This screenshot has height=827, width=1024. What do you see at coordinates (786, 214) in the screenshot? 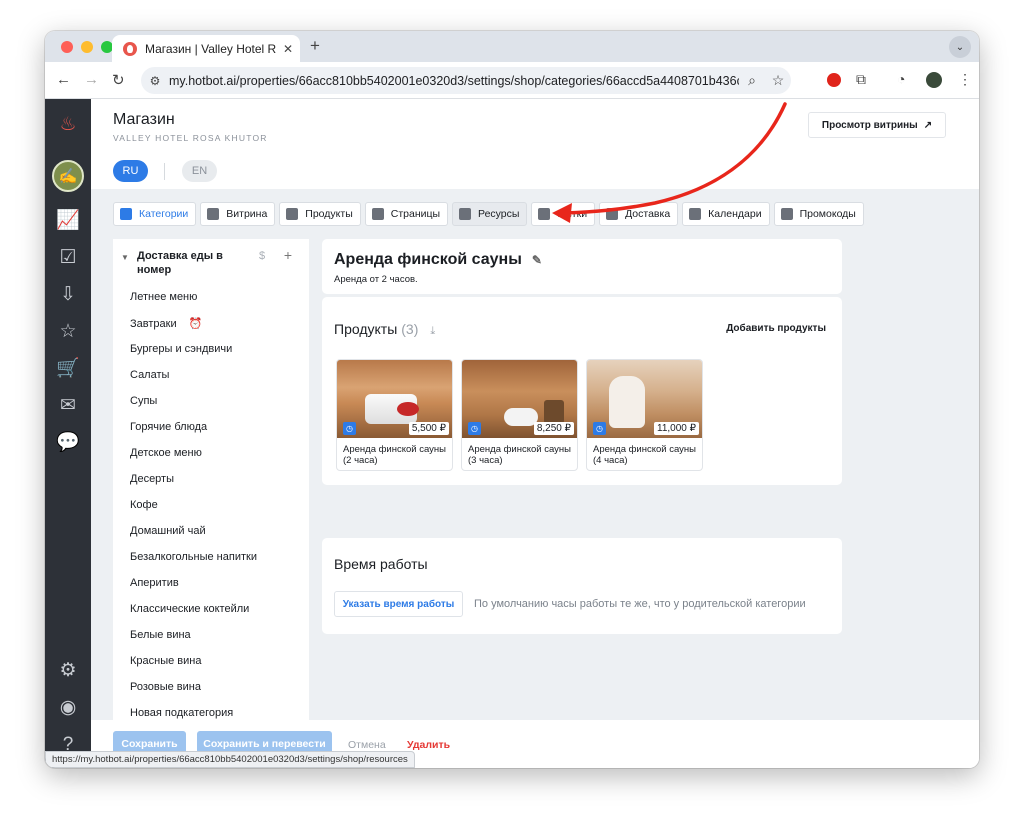
I see `coupon-icon` at bounding box center [786, 214].